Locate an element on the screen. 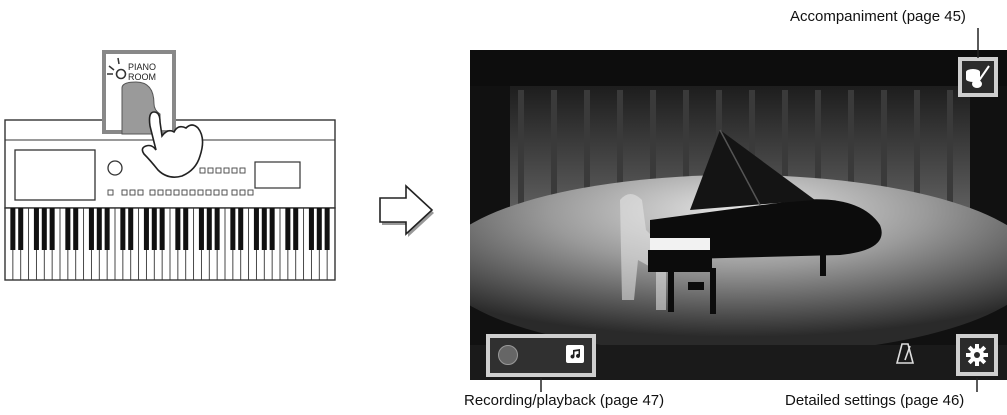  accompaniment-callout: Accompaniment (page 45) is located at coordinates (878, 16).